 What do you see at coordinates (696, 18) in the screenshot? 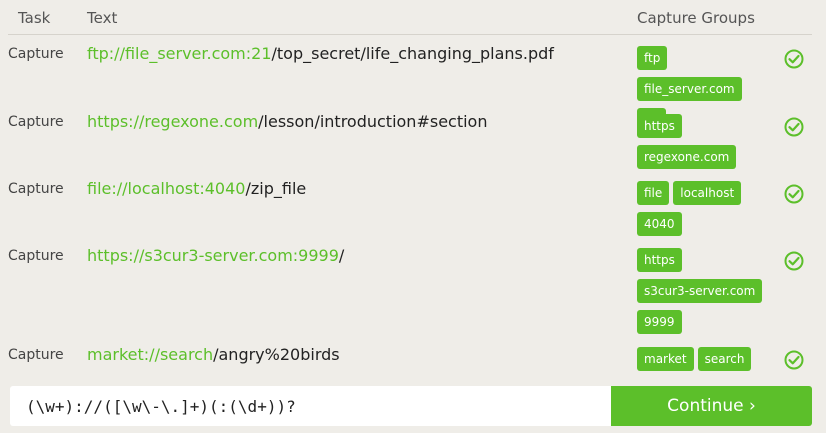
I see `header-capture-groups: Capture Groups` at bounding box center [696, 18].